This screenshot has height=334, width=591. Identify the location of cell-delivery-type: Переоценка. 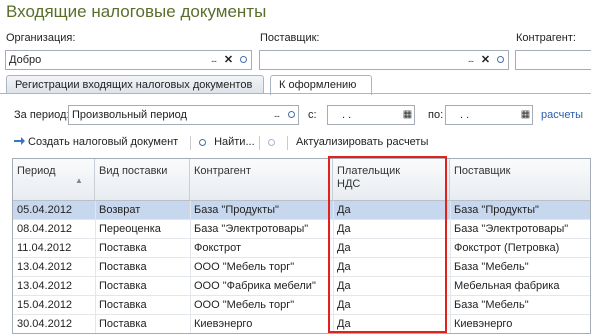
(130, 229).